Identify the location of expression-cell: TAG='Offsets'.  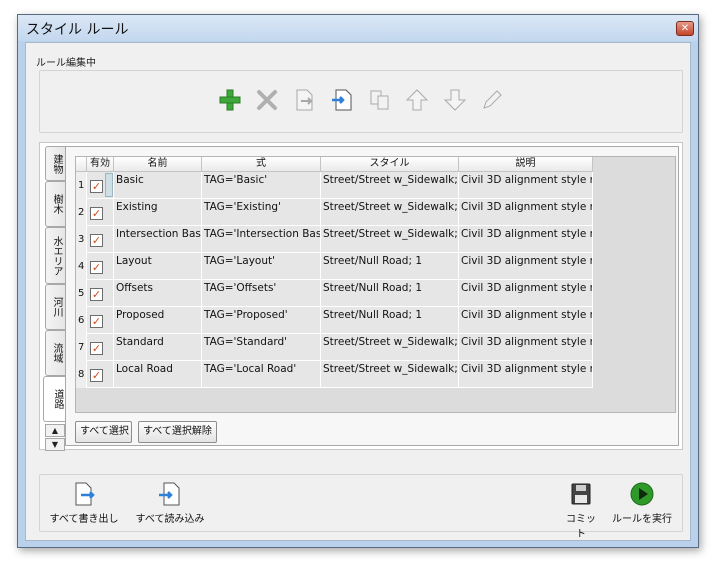
(261, 293).